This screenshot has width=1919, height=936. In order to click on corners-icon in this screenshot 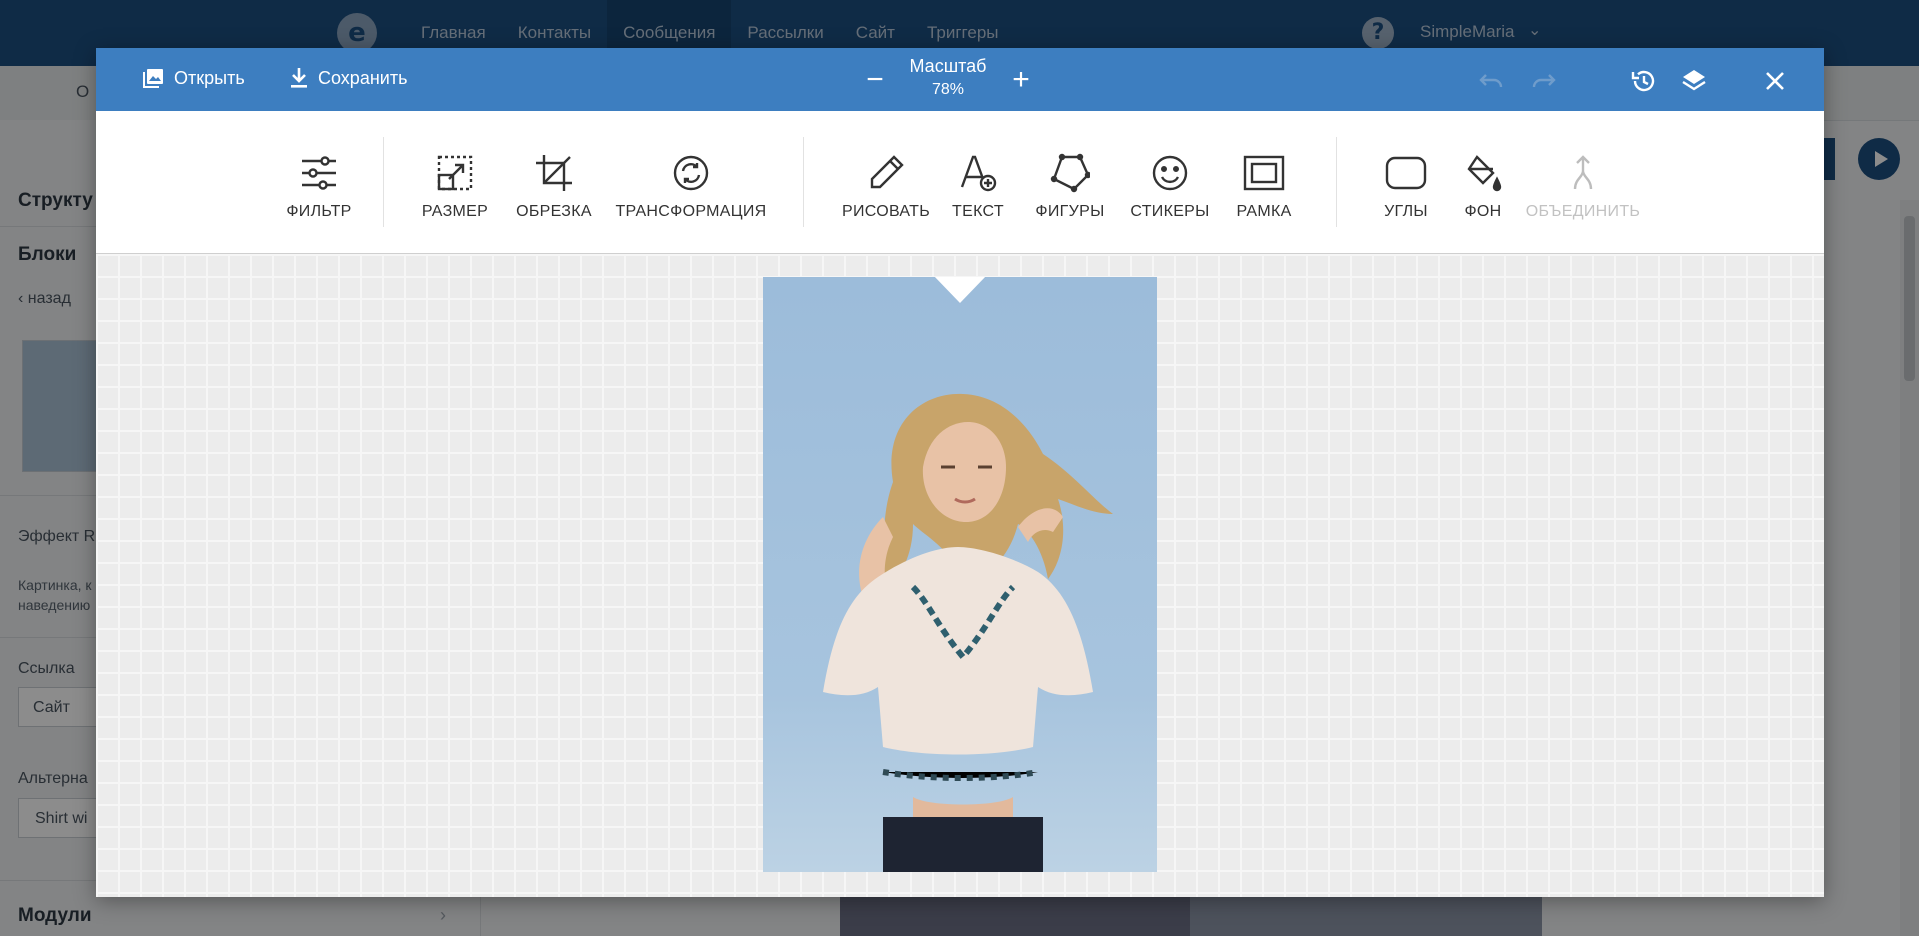, I will do `click(1406, 173)`.